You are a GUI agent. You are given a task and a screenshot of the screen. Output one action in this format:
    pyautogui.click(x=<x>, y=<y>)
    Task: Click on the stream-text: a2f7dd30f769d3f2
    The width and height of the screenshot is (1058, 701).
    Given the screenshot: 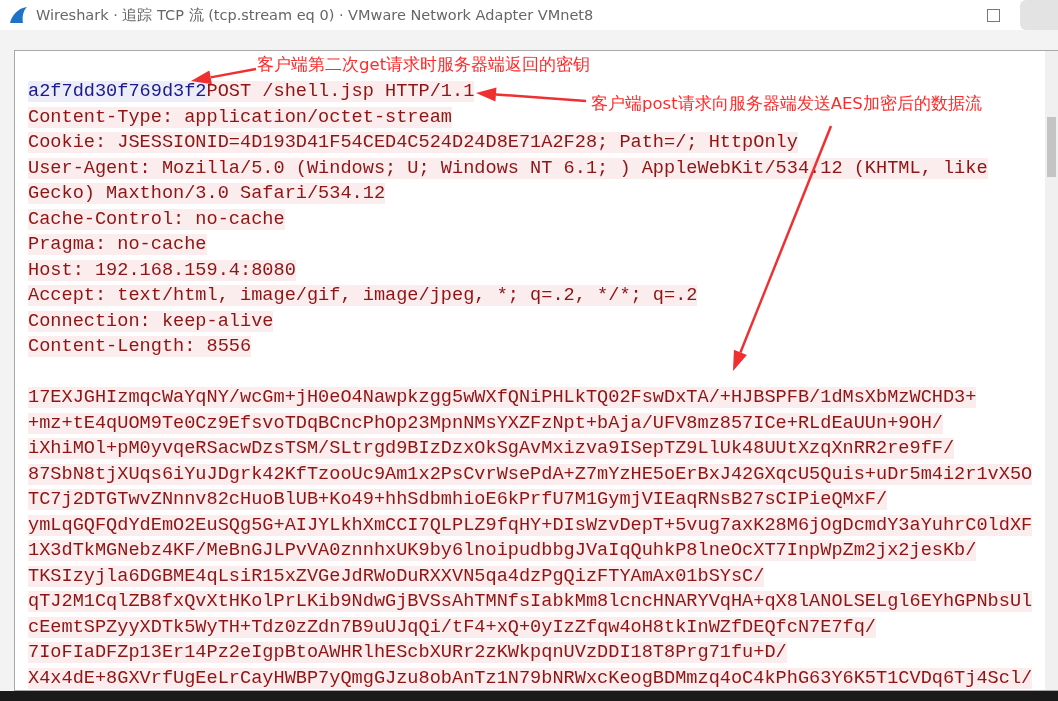 What is the action you would take?
    pyautogui.click(x=117, y=91)
    